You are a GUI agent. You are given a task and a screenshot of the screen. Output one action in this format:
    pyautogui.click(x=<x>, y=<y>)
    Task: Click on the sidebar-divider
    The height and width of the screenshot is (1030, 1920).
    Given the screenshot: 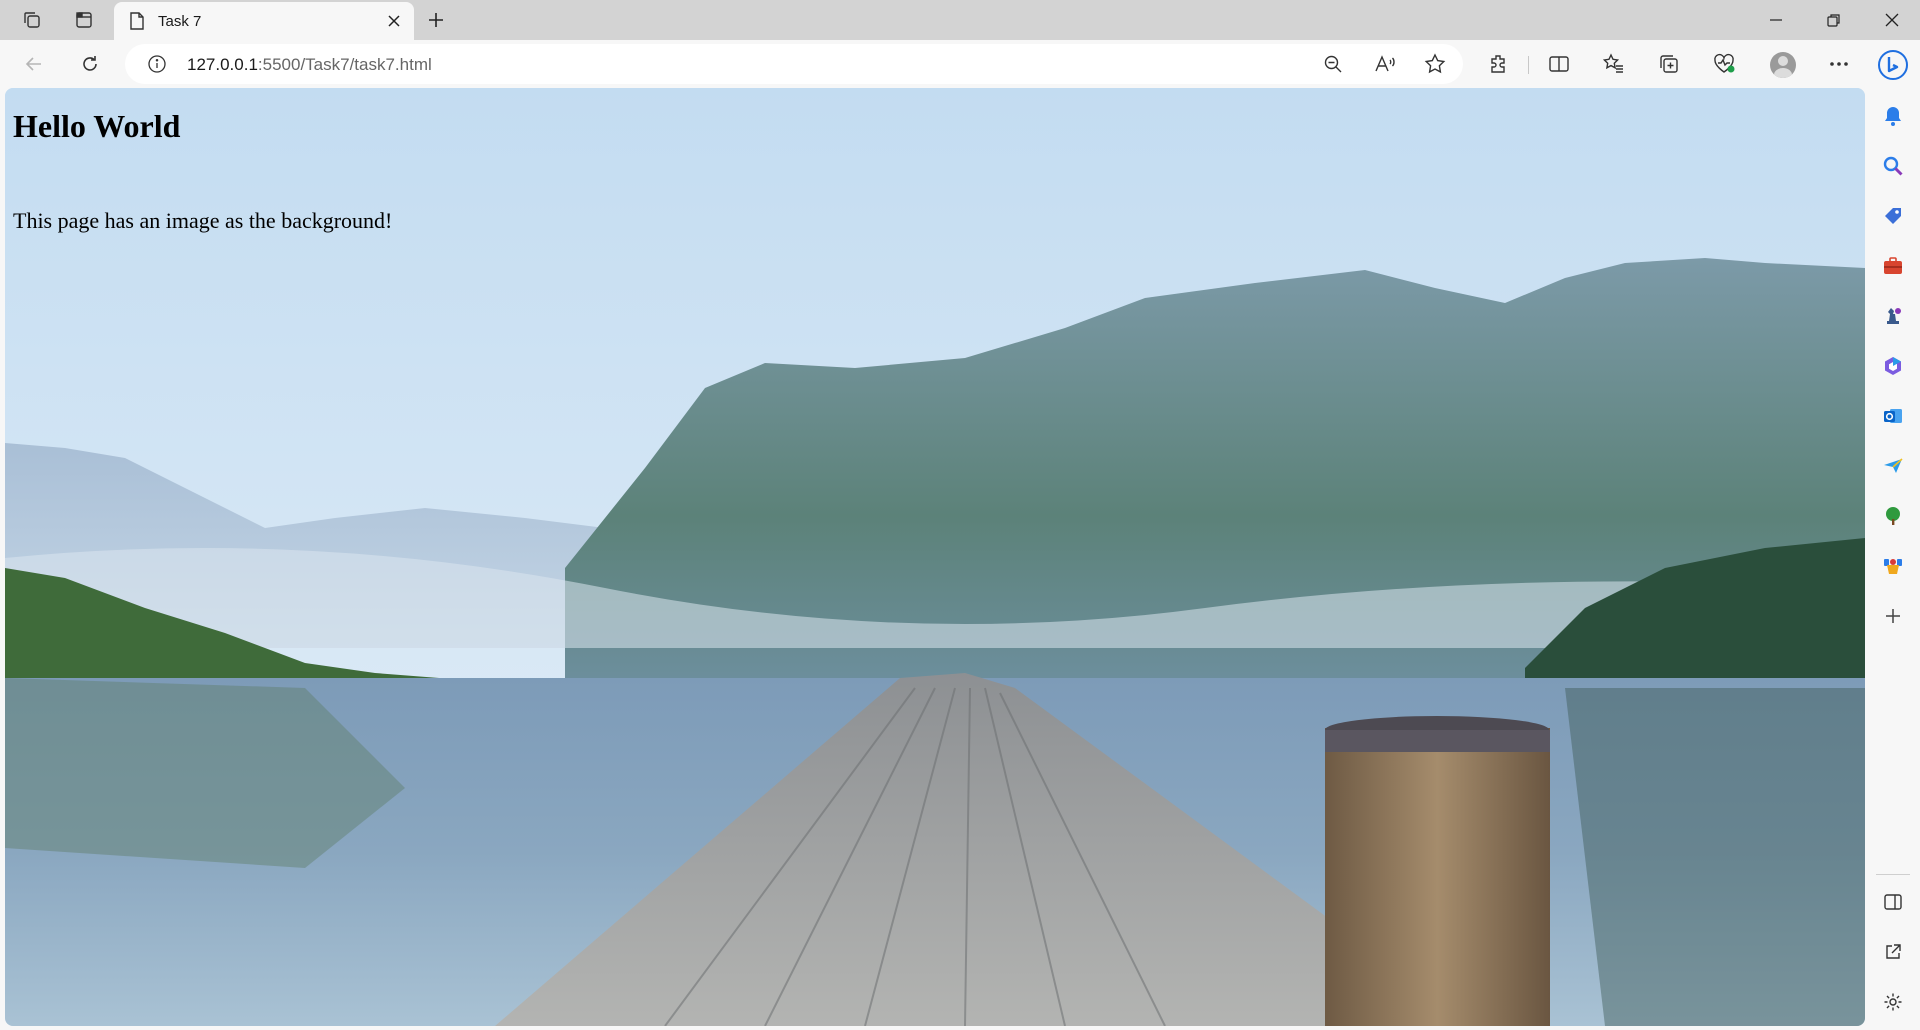 What is the action you would take?
    pyautogui.click(x=1893, y=874)
    